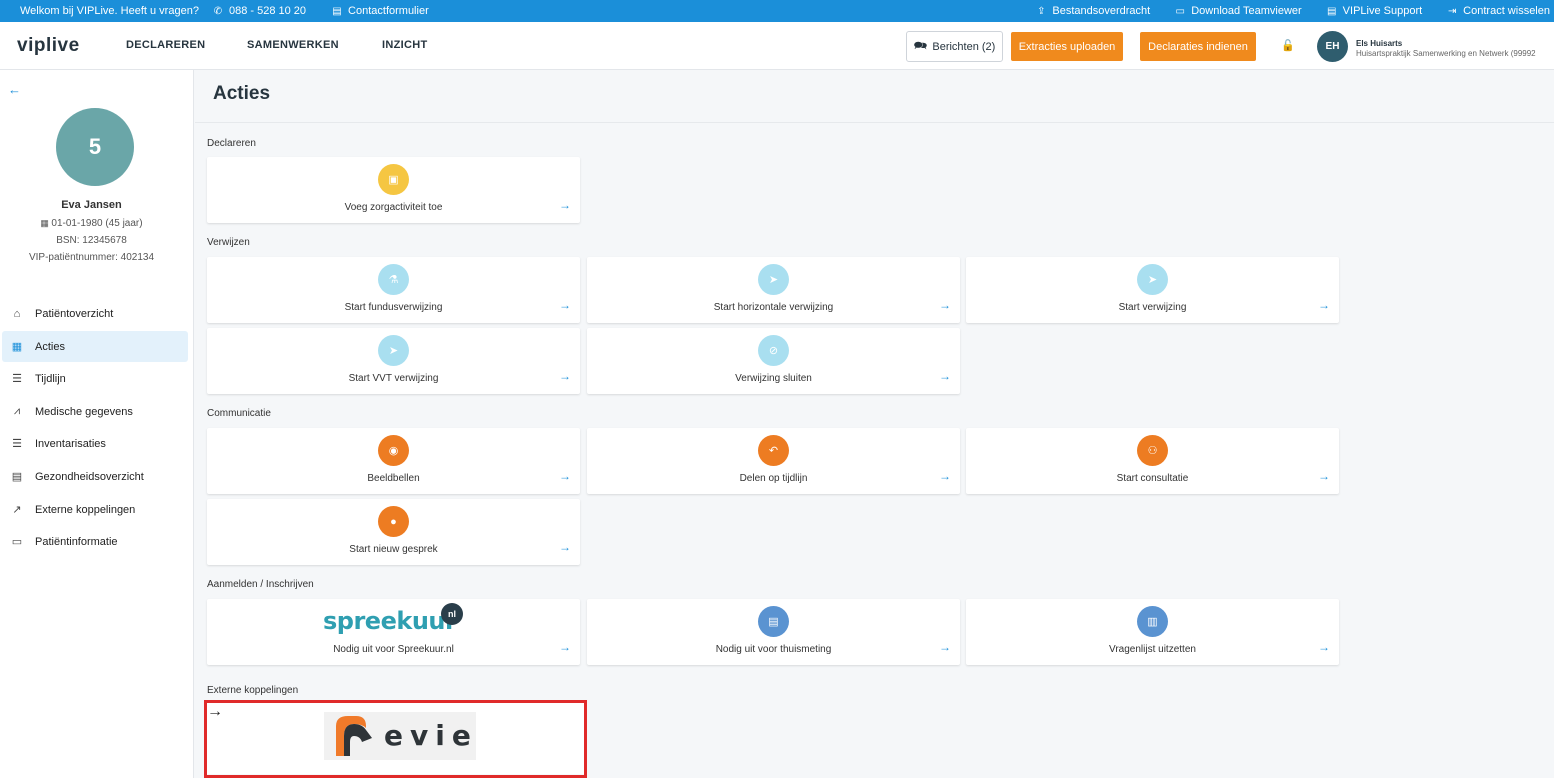  Describe the element at coordinates (259, 11) in the screenshot. I see `phone-link: ✆ 088 - 528 10 20` at that location.